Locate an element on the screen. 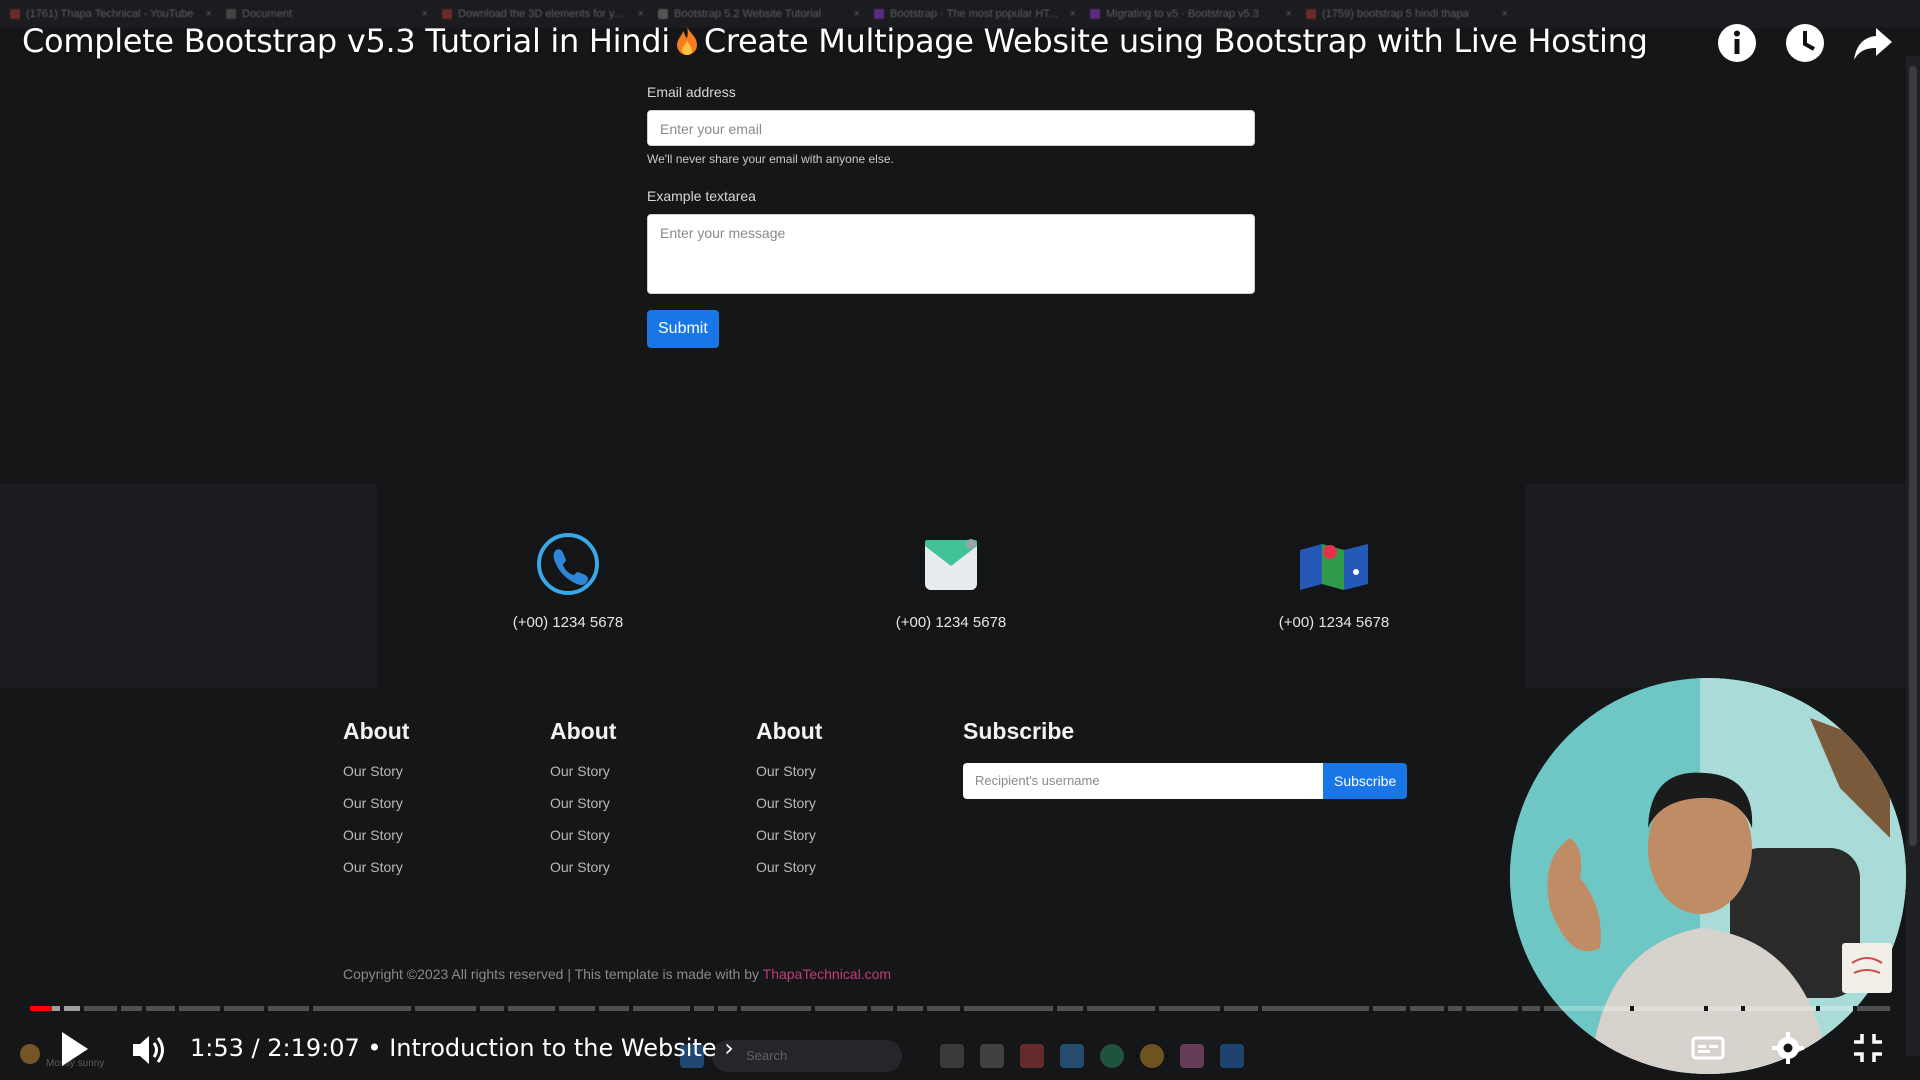 This screenshot has width=1920, height=1080. textarea-label: Example textarea is located at coordinates (701, 196).